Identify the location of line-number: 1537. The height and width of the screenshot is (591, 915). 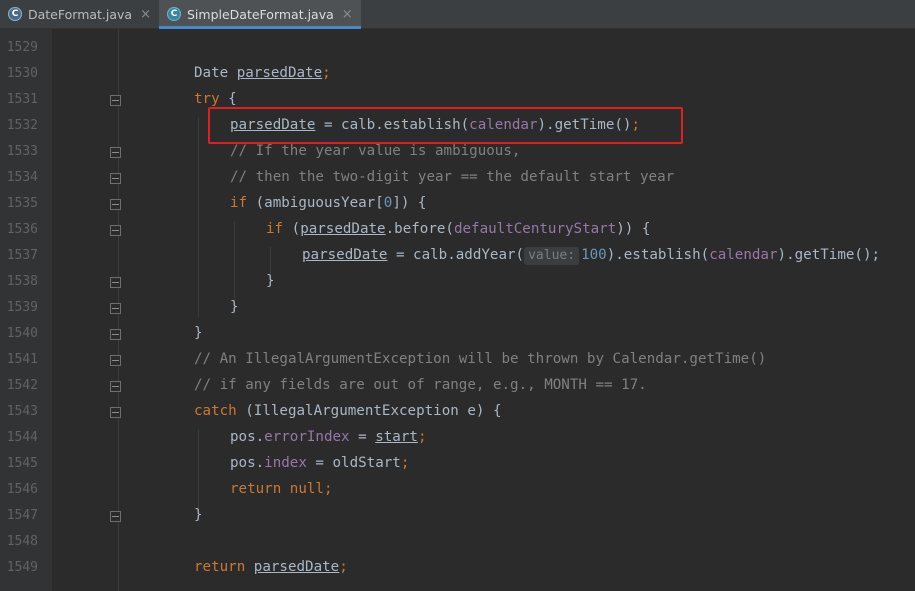
(22, 255).